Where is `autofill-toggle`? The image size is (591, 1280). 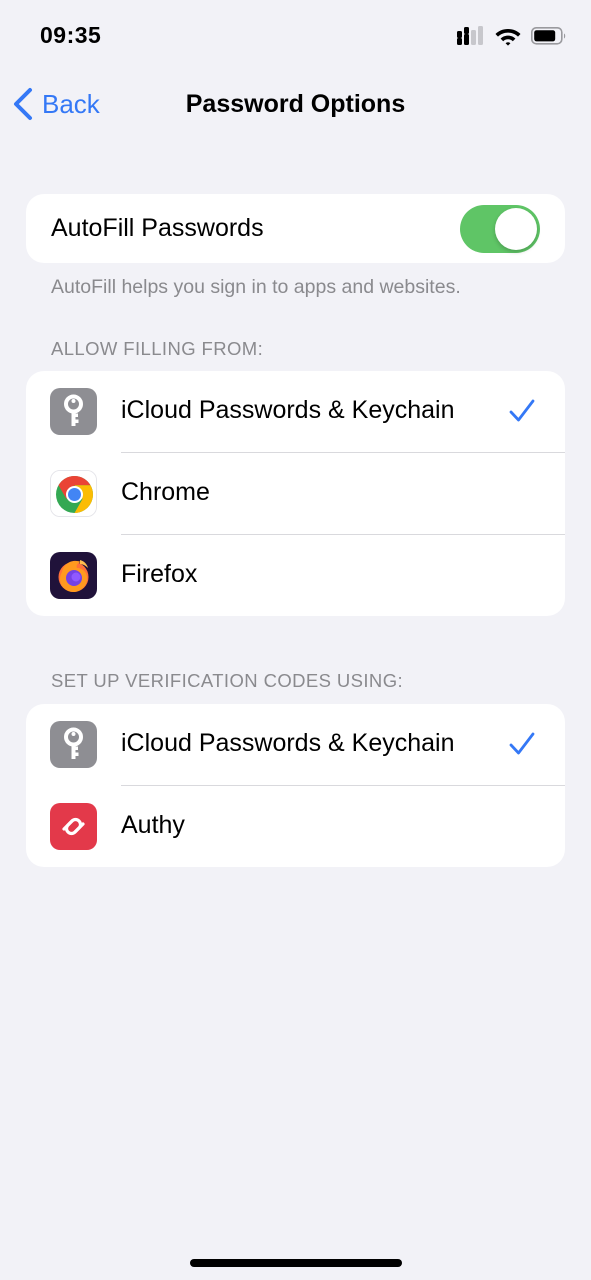 autofill-toggle is located at coordinates (500, 229).